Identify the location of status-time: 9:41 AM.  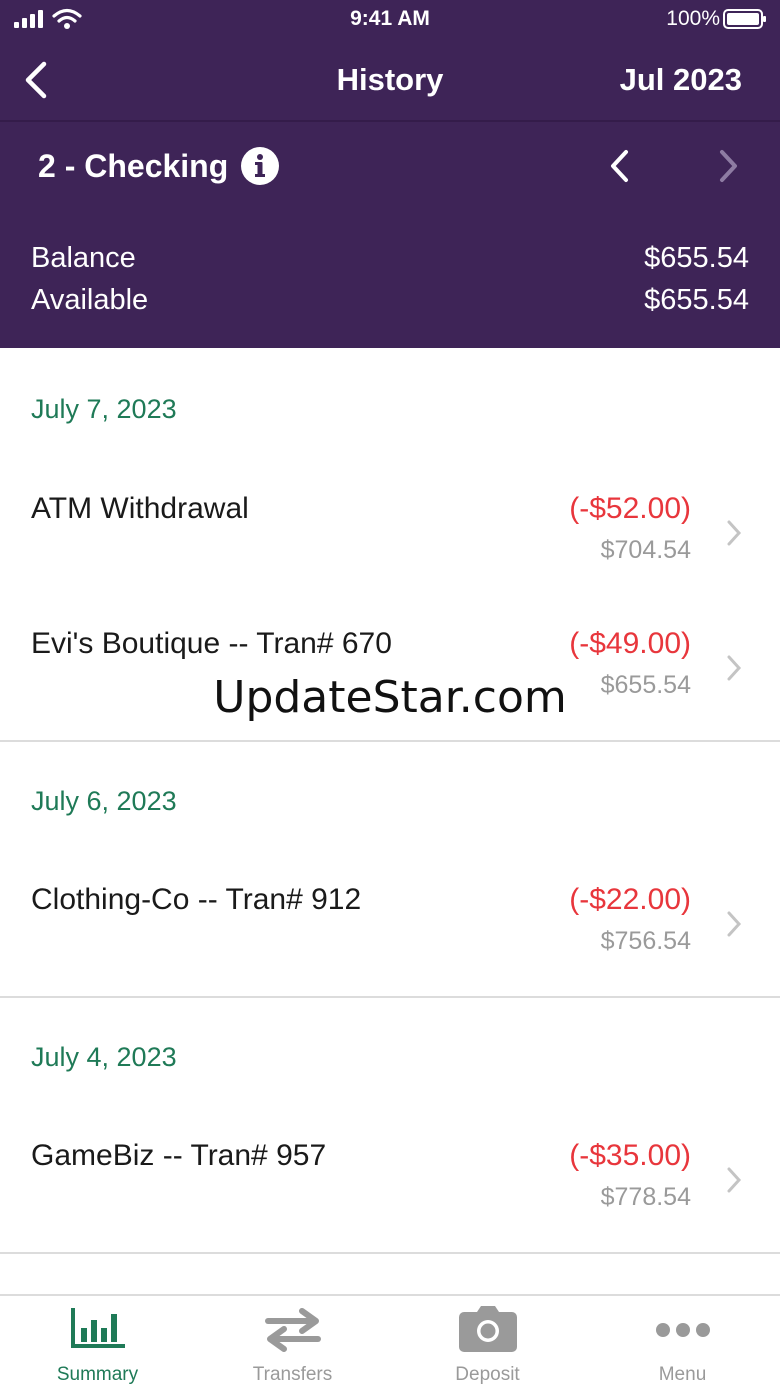
(390, 18).